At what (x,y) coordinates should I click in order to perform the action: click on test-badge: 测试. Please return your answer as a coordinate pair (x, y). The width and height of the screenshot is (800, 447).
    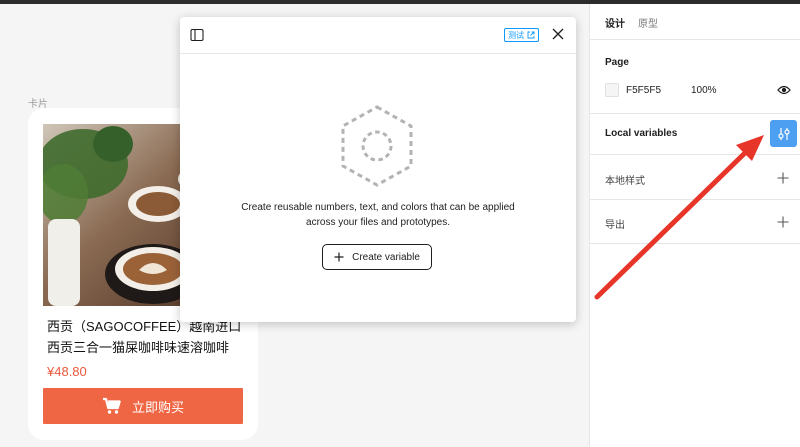
    Looking at the image, I should click on (521, 35).